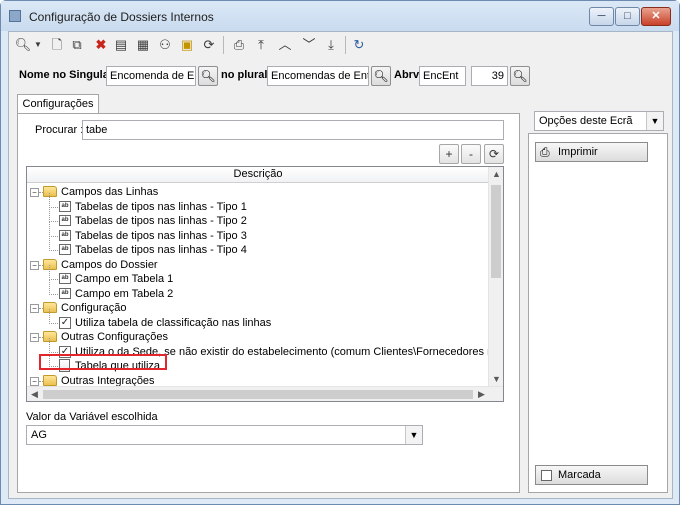 The image size is (680, 505). What do you see at coordinates (38, 45) in the screenshot?
I see `dropdown-arrow-icon: ▼` at bounding box center [38, 45].